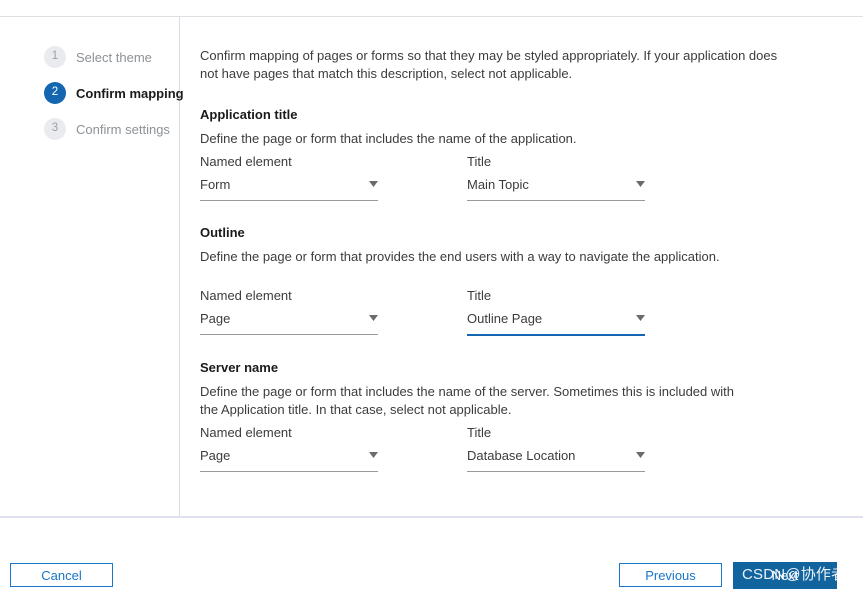  What do you see at coordinates (249, 114) in the screenshot?
I see `section-heading: Application title` at bounding box center [249, 114].